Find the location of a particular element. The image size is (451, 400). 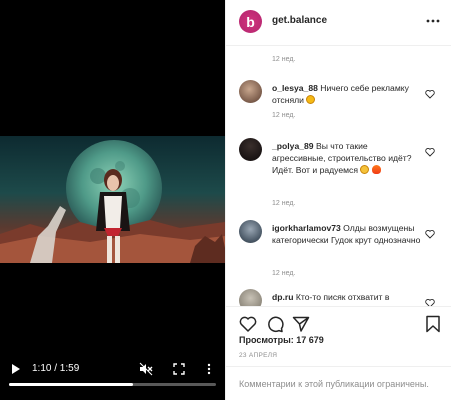

video-time: 1:10 / 1:59 is located at coordinates (56, 368).